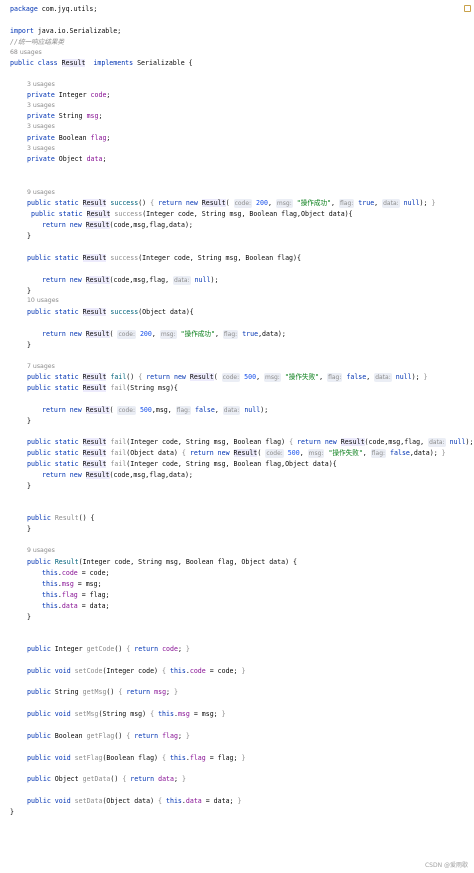 The height and width of the screenshot is (873, 474). I want to click on code-line: this.flag = flag;, so click(258, 595).